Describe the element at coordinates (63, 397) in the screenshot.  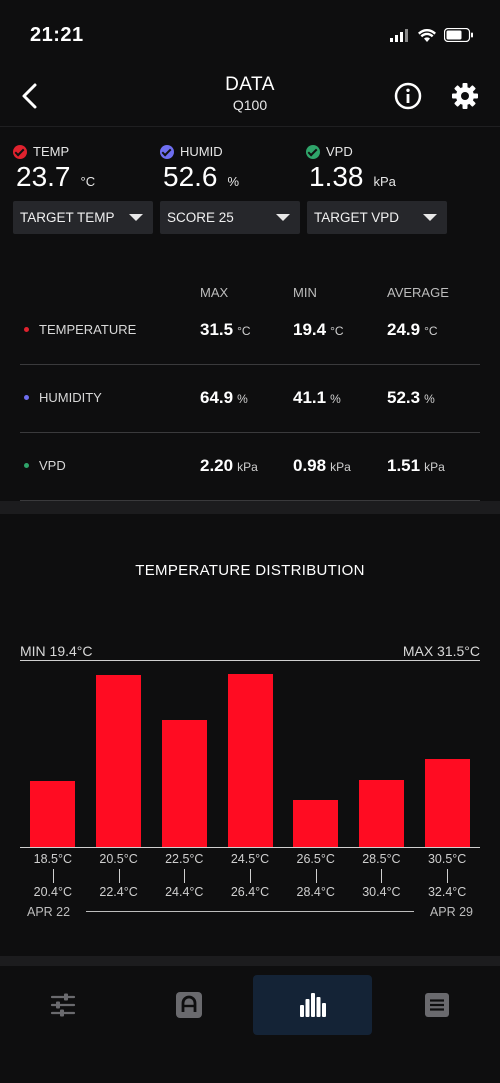
I see `stats-row-humidity-label: HUMIDITY` at that location.